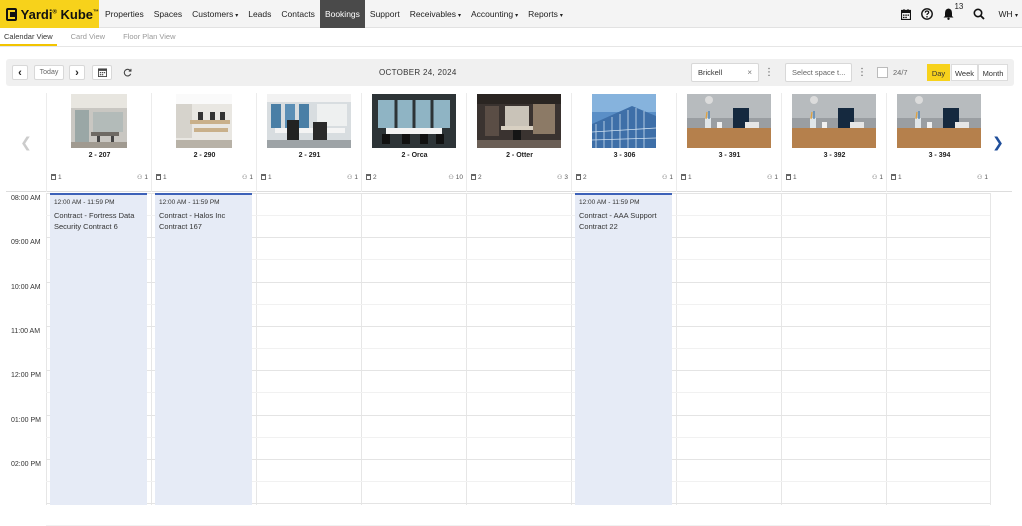  Describe the element at coordinates (518, 142) in the screenshot. I see `resource-column: 2 - Otter 2 ⚇ 3` at that location.